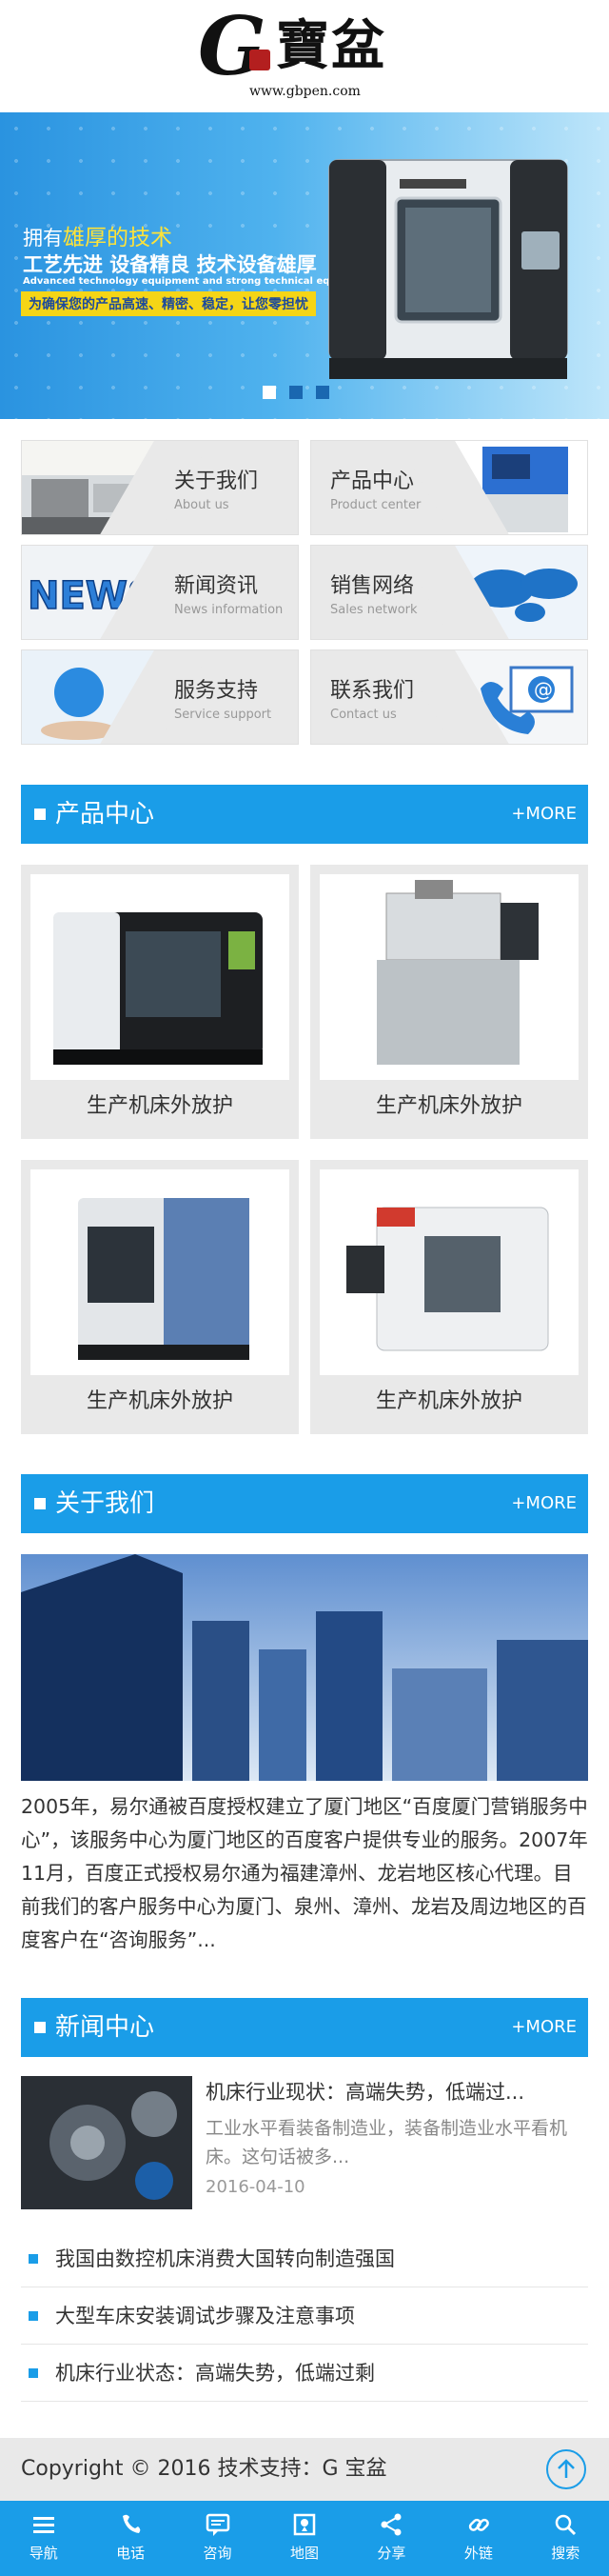 Image resolution: width=609 pixels, height=2576 pixels. What do you see at coordinates (449, 697) in the screenshot?
I see `quick-nav-contact: @ 联系我们 Contact us` at bounding box center [449, 697].